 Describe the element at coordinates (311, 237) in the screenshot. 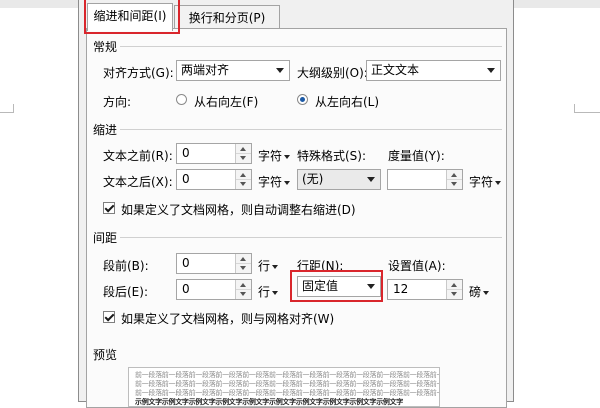

I see `section-divider-spacing` at that location.